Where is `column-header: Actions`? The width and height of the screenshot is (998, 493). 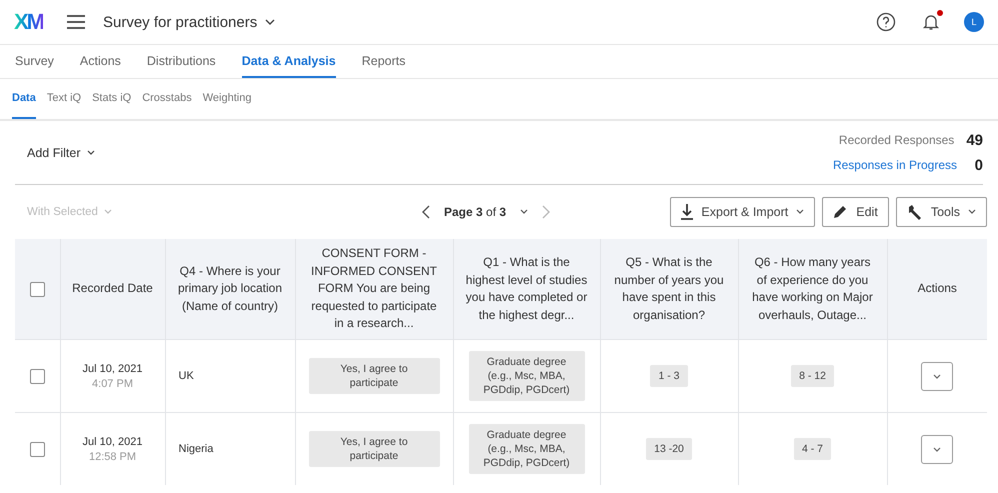 column-header: Actions is located at coordinates (937, 288).